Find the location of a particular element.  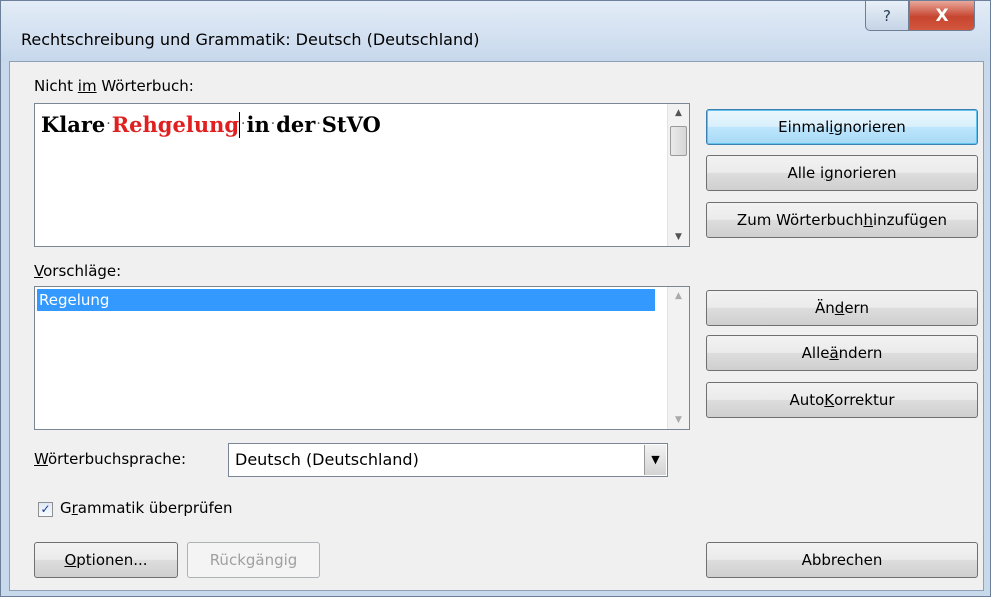

ignore-once-button: Einmal i gnorieren is located at coordinates (842, 127).